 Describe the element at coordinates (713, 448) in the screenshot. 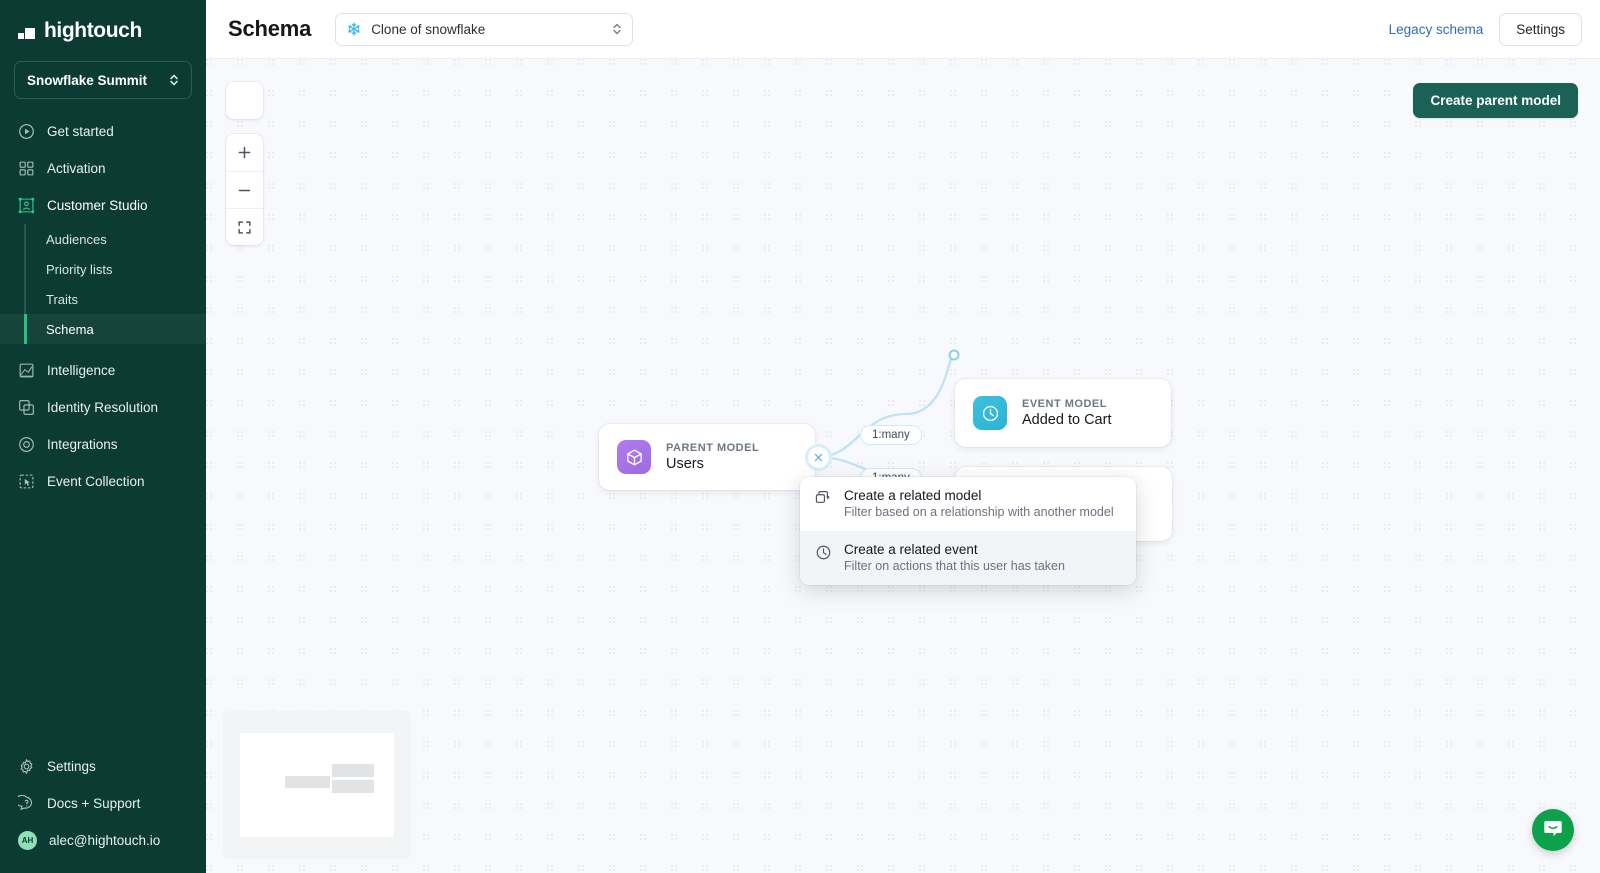

I see `node-kind-label: PARENT MODEL` at that location.